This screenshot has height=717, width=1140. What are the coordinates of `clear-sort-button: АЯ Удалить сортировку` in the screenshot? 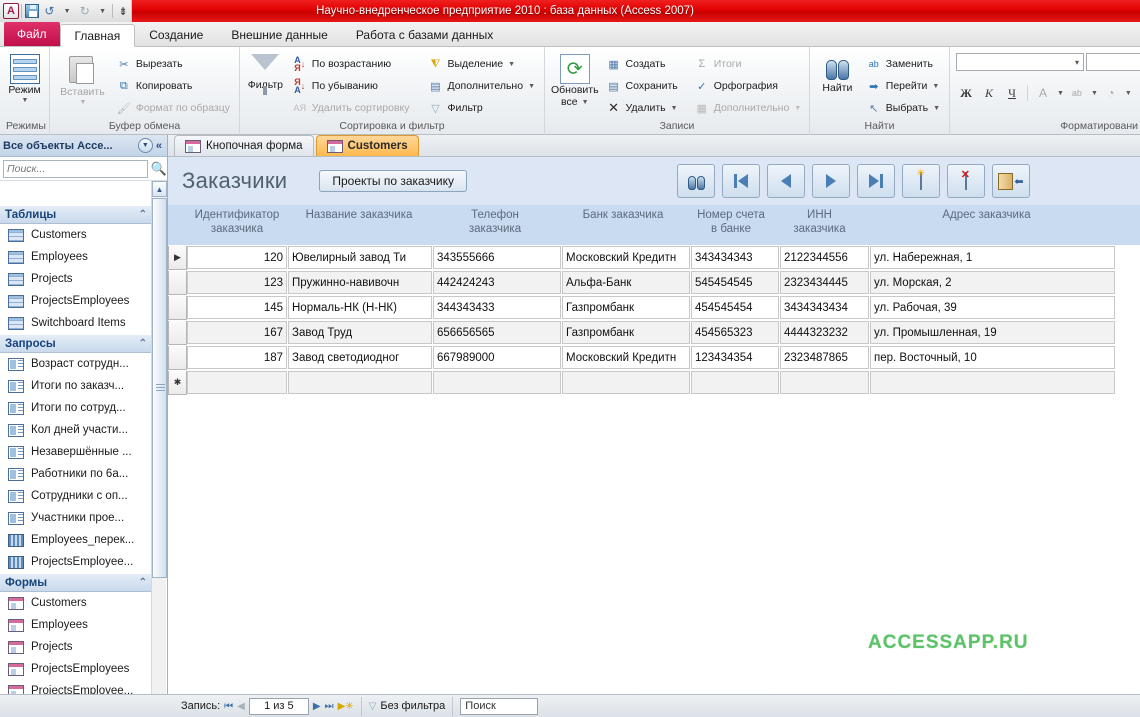 It's located at (351, 108).